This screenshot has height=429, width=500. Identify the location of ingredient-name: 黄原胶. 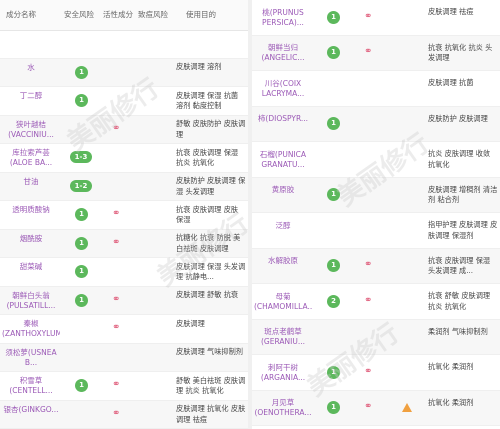
(283, 190).